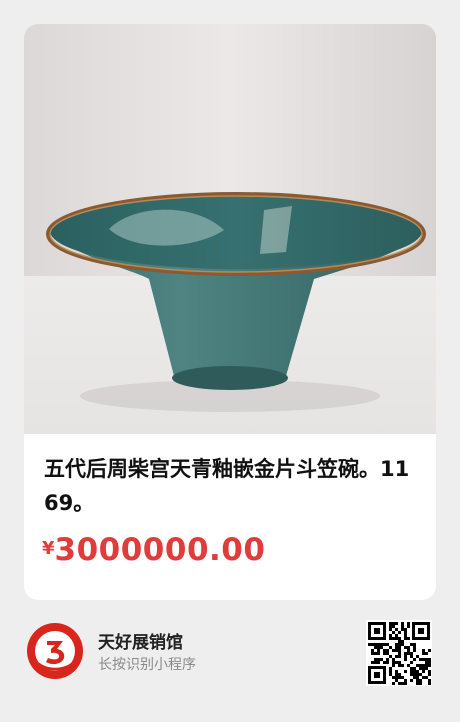  What do you see at coordinates (140, 643) in the screenshot?
I see `shop-name: 天好展销馆` at bounding box center [140, 643].